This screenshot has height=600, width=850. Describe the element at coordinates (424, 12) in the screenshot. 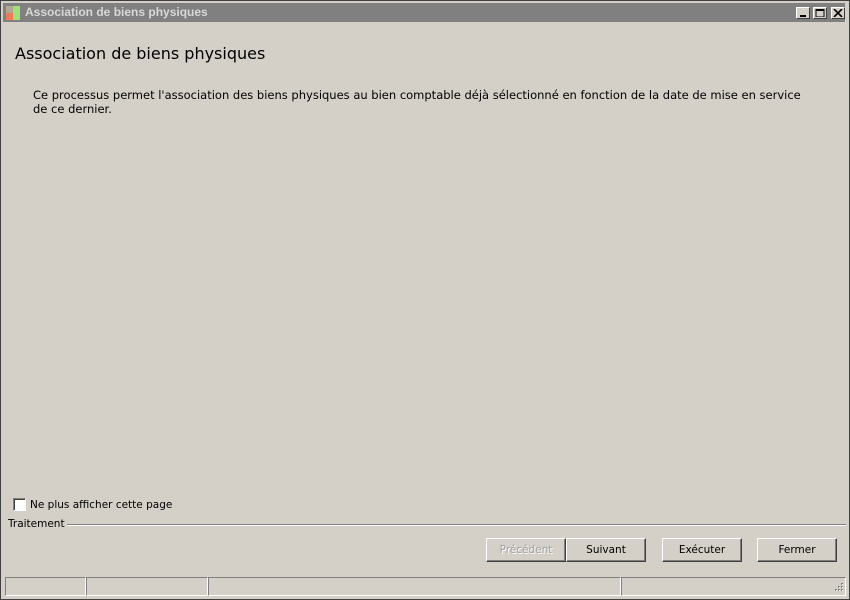

I see `title-bar: Association de biens physiques` at that location.